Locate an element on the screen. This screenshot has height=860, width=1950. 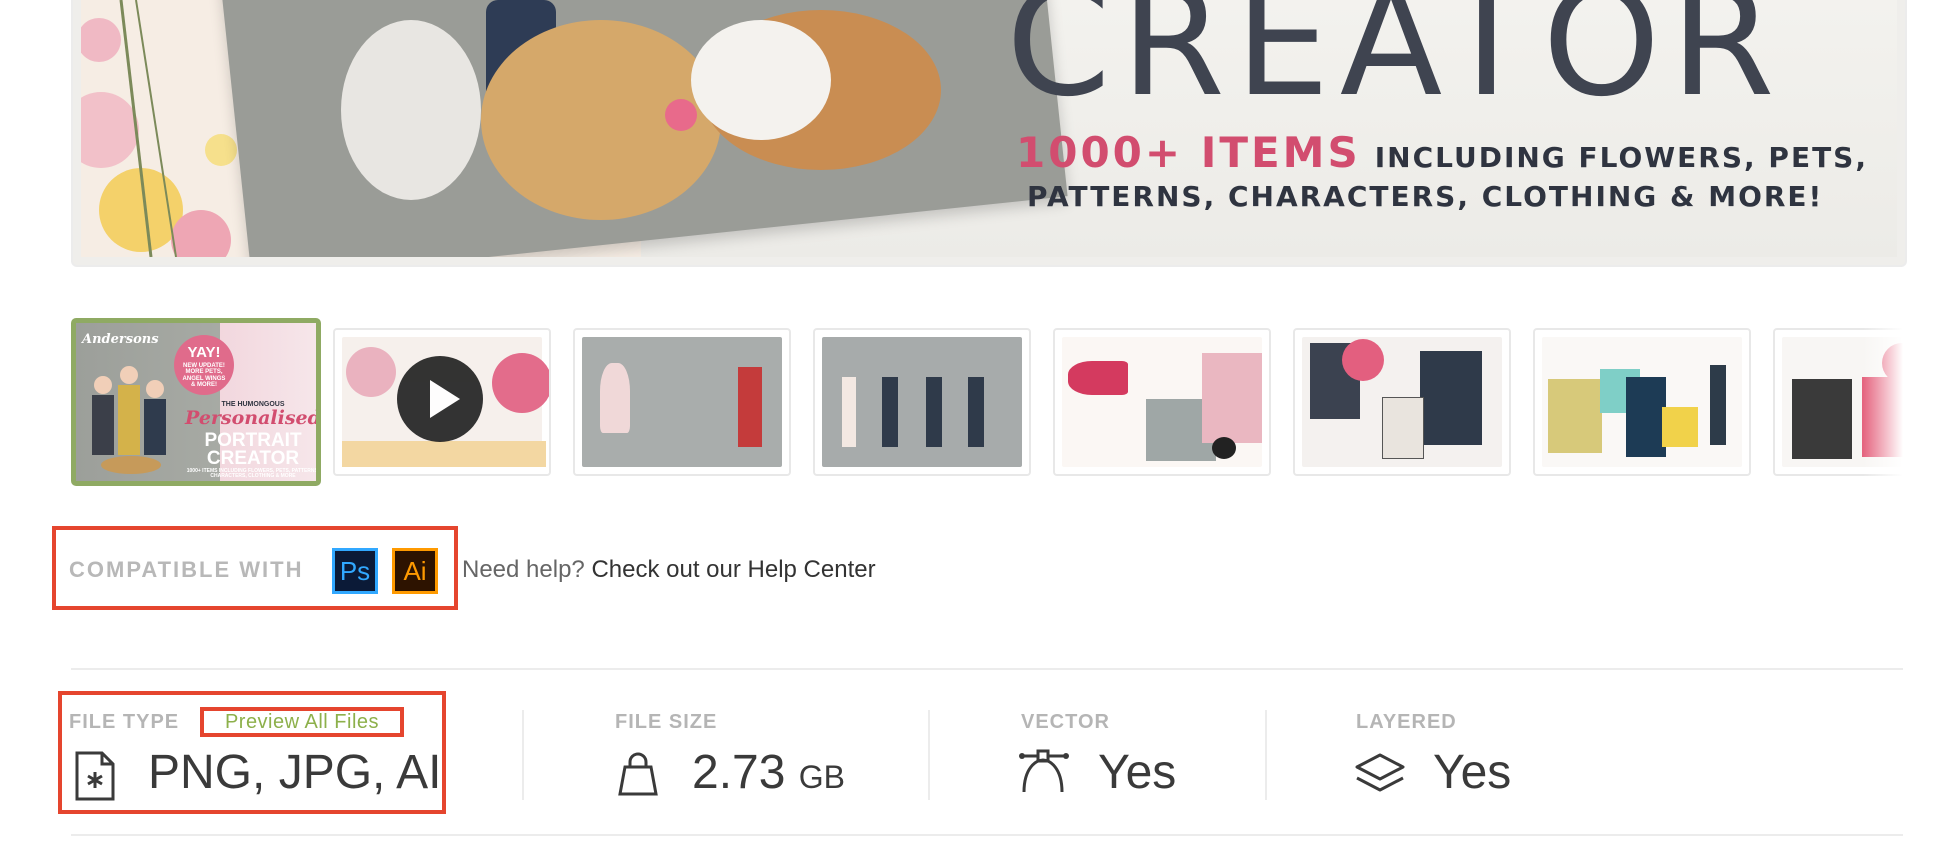
file-type-label: FILE TYPE is located at coordinates (124, 722).